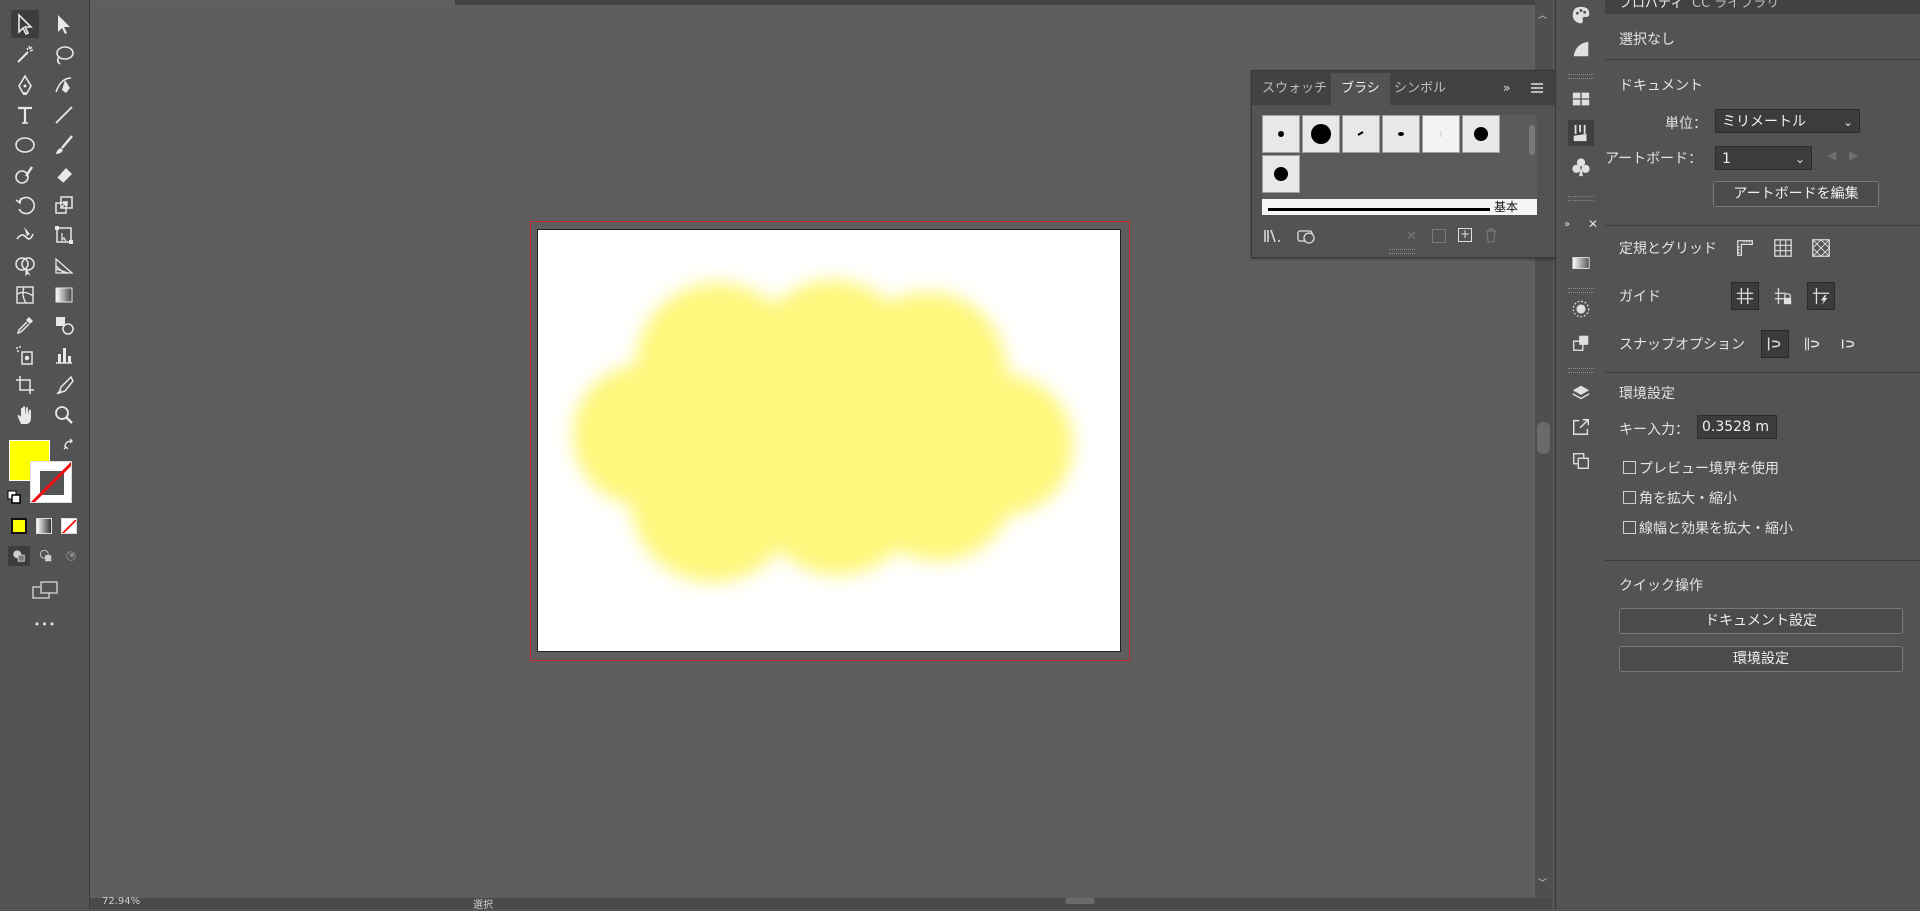 This screenshot has height=911, width=1920. Describe the element at coordinates (1787, 121) in the screenshot. I see `unit-dropdown: ミリメートル ⌄` at that location.